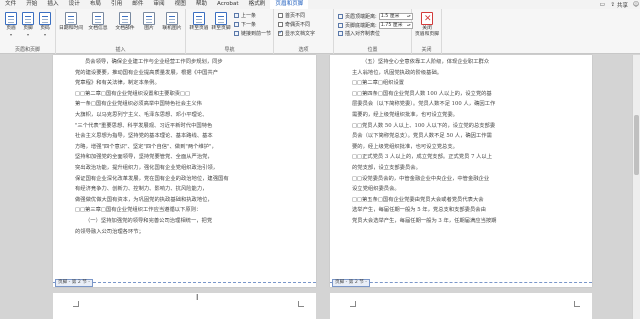 The height and width of the screenshot is (319, 640). What do you see at coordinates (144, 125) in the screenshot?
I see `text-line: "三个代表"重要思想、科学发展观、习近平新时代中国特色` at bounding box center [144, 125].